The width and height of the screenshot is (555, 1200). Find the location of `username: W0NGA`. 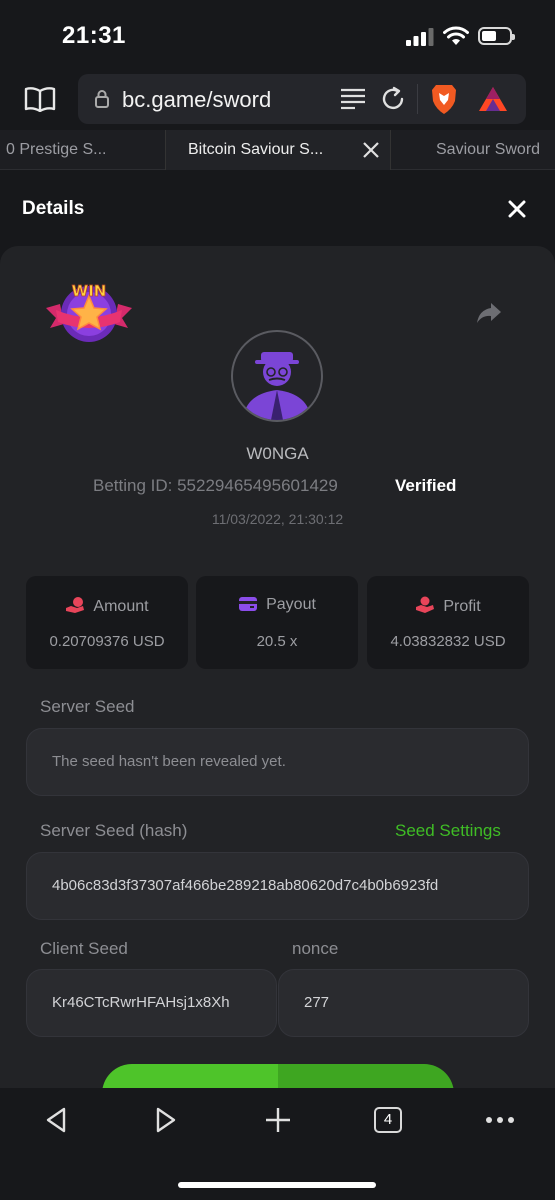

username: W0NGA is located at coordinates (277, 453).